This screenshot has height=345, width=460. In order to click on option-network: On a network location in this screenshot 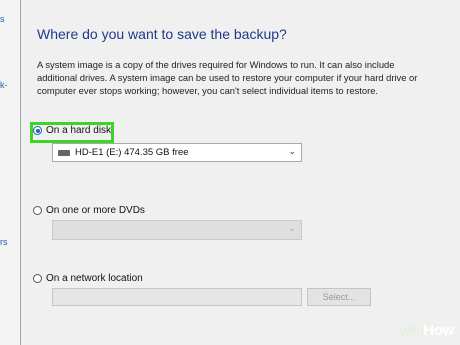, I will do `click(88, 278)`.